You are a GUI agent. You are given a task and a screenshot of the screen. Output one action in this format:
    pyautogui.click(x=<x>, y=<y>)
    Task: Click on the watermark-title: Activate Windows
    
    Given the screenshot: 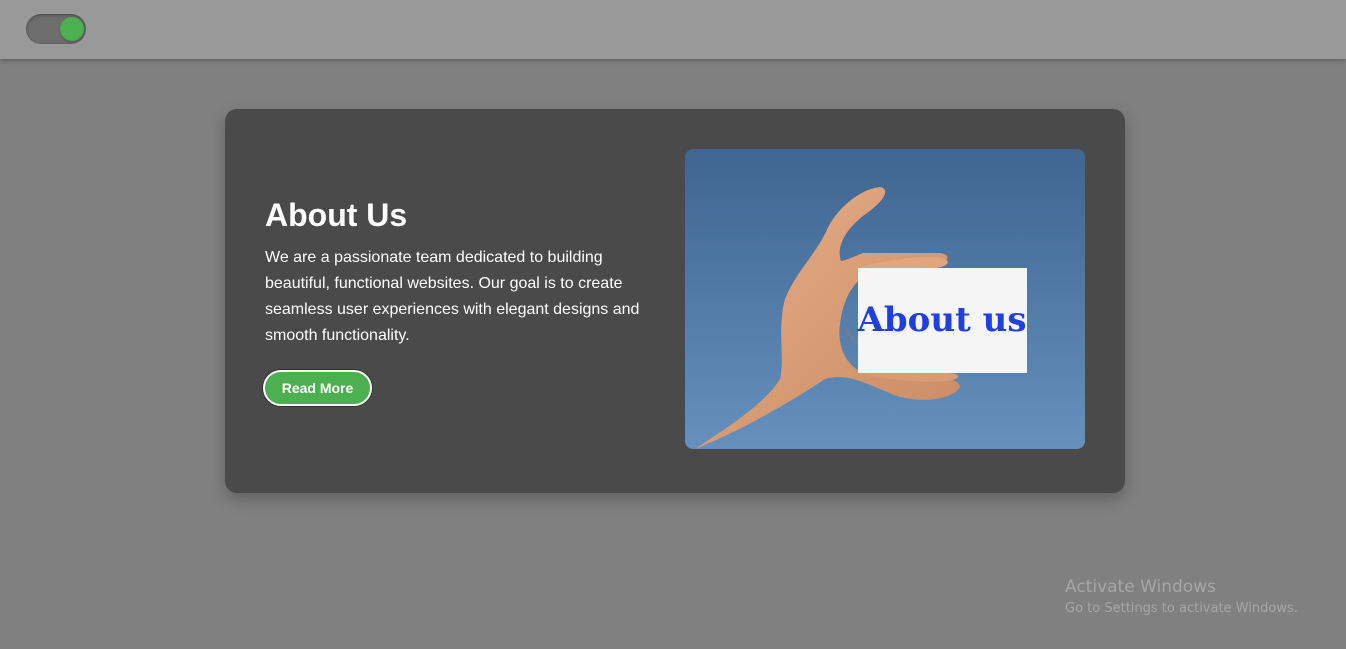 What is the action you would take?
    pyautogui.click(x=1140, y=587)
    